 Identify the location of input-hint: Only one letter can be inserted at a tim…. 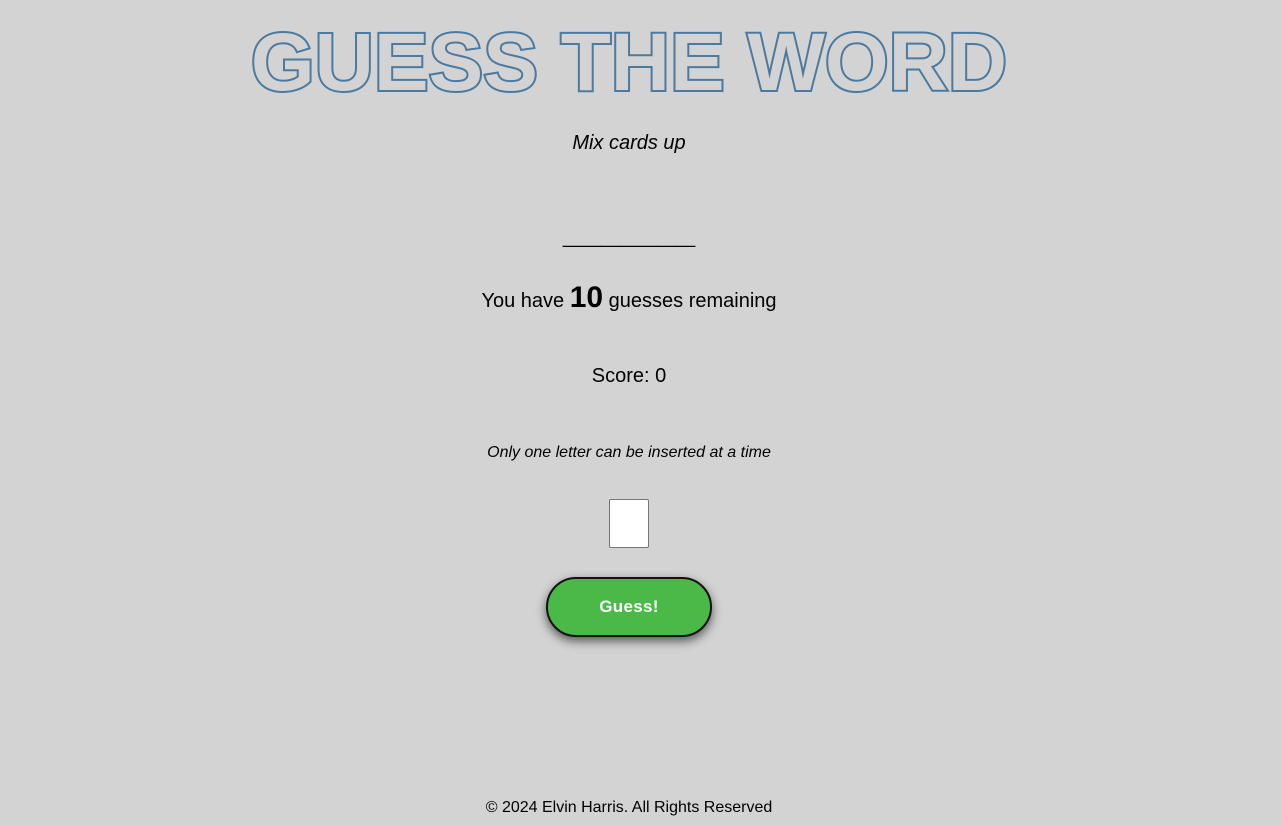
(629, 452).